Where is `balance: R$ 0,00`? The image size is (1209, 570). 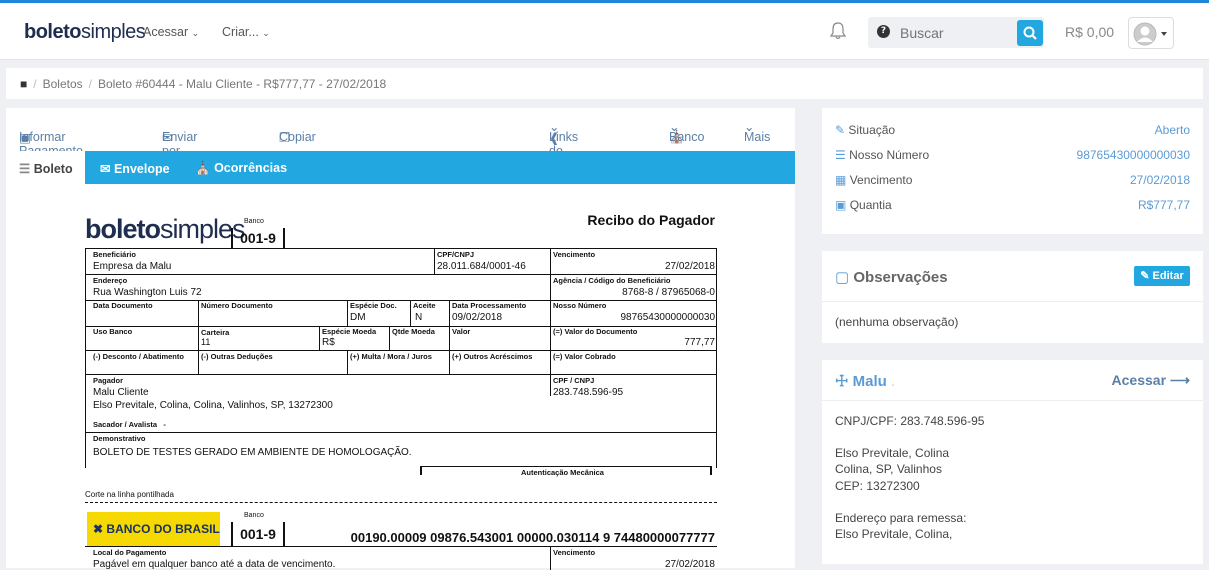
balance: R$ 0,00 is located at coordinates (1090, 32).